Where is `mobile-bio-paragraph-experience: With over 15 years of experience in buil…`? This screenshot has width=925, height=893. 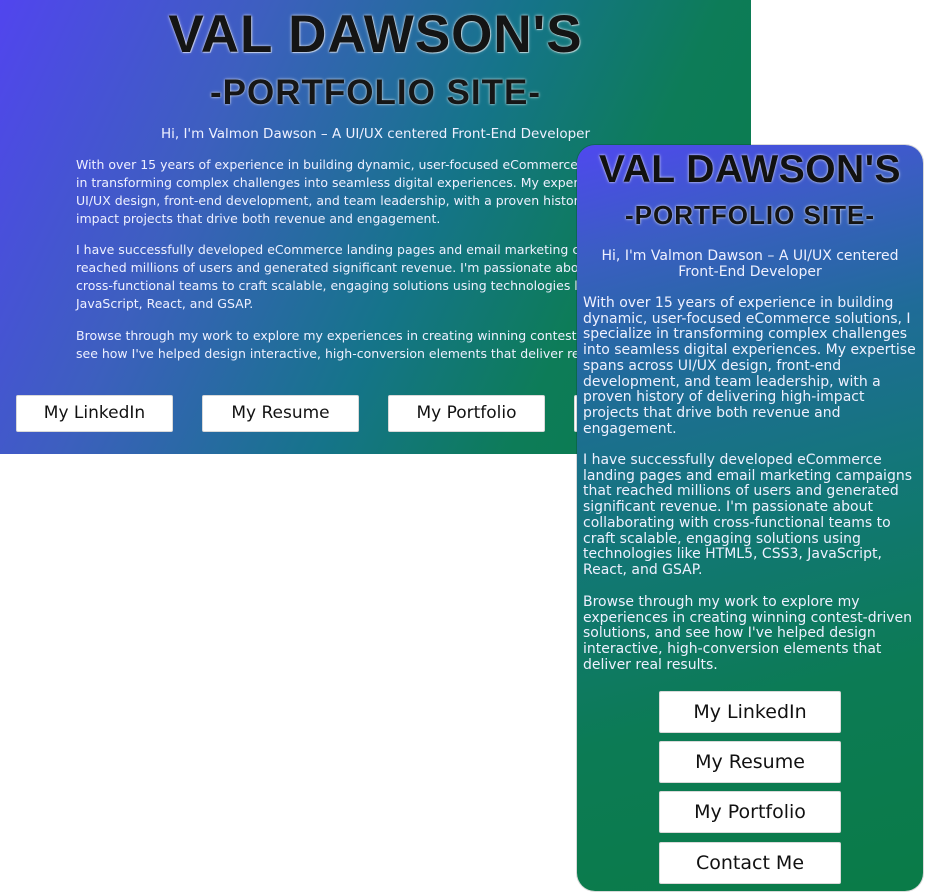
mobile-bio-paragraph-experience: With over 15 years of experience in buil… is located at coordinates (749, 366).